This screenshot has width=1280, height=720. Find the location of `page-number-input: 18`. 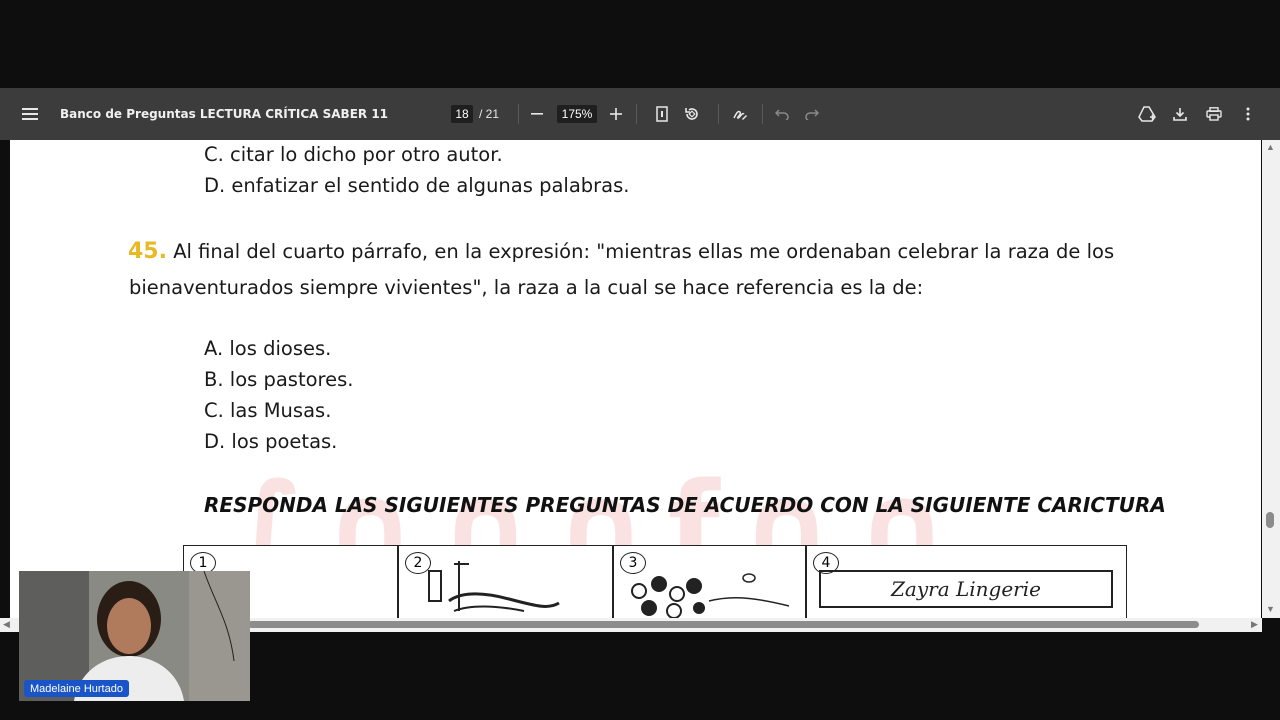

page-number-input: 18 is located at coordinates (462, 114).